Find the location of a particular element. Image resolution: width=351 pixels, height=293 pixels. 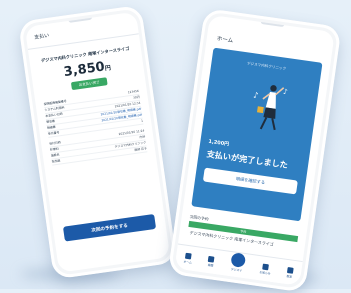

detail-value: 医師 花子 is located at coordinates (141, 149).